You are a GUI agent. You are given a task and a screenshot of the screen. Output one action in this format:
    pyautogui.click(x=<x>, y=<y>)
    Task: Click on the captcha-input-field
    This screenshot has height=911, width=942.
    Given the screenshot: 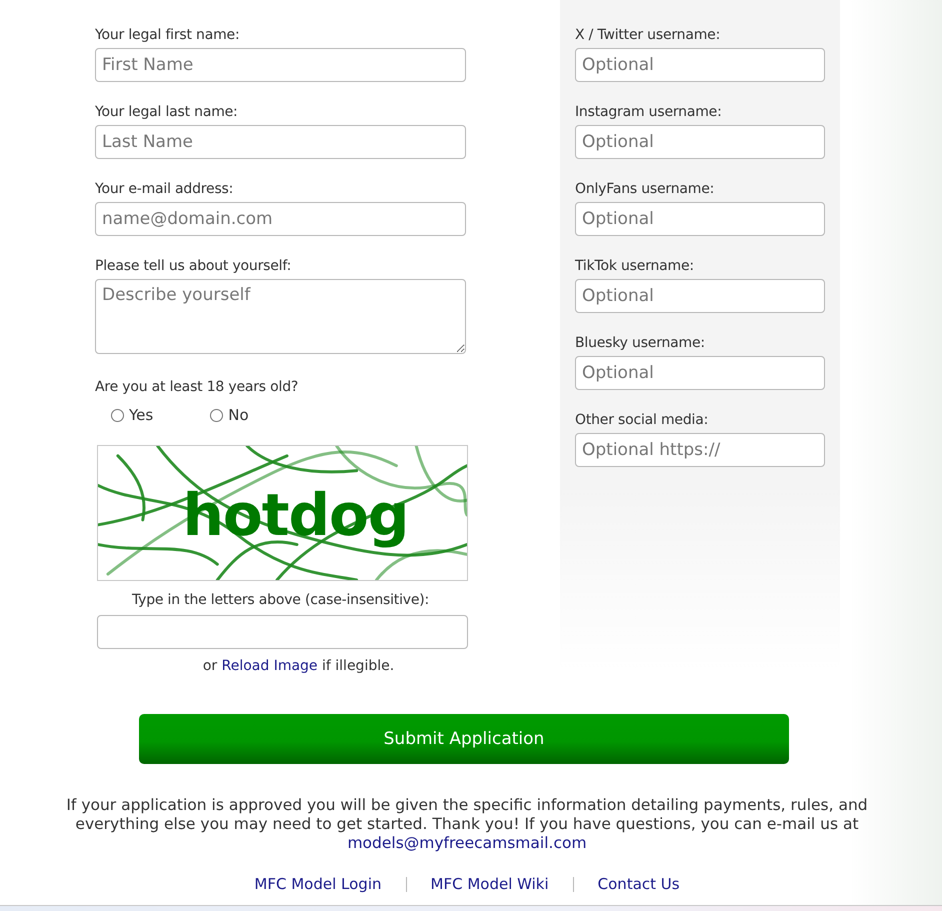 What is the action you would take?
    pyautogui.click(x=282, y=632)
    